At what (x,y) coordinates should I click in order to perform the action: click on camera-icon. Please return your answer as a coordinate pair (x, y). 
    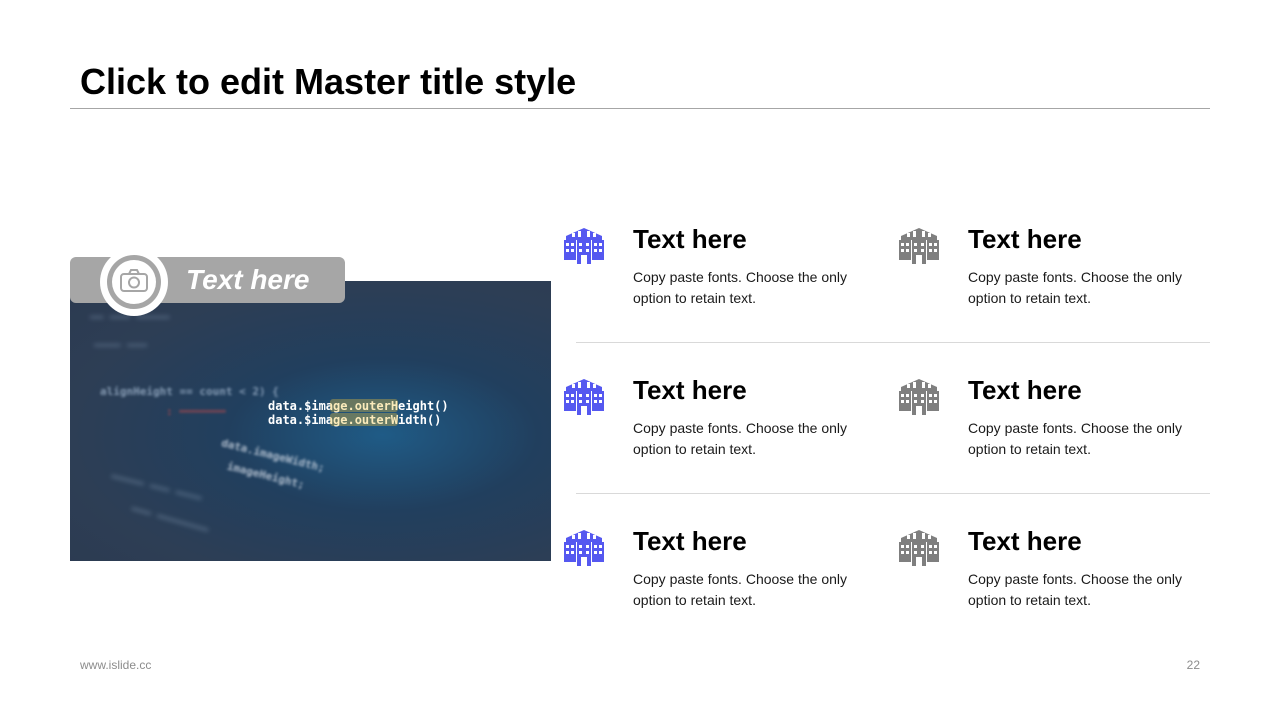
    Looking at the image, I should click on (134, 280).